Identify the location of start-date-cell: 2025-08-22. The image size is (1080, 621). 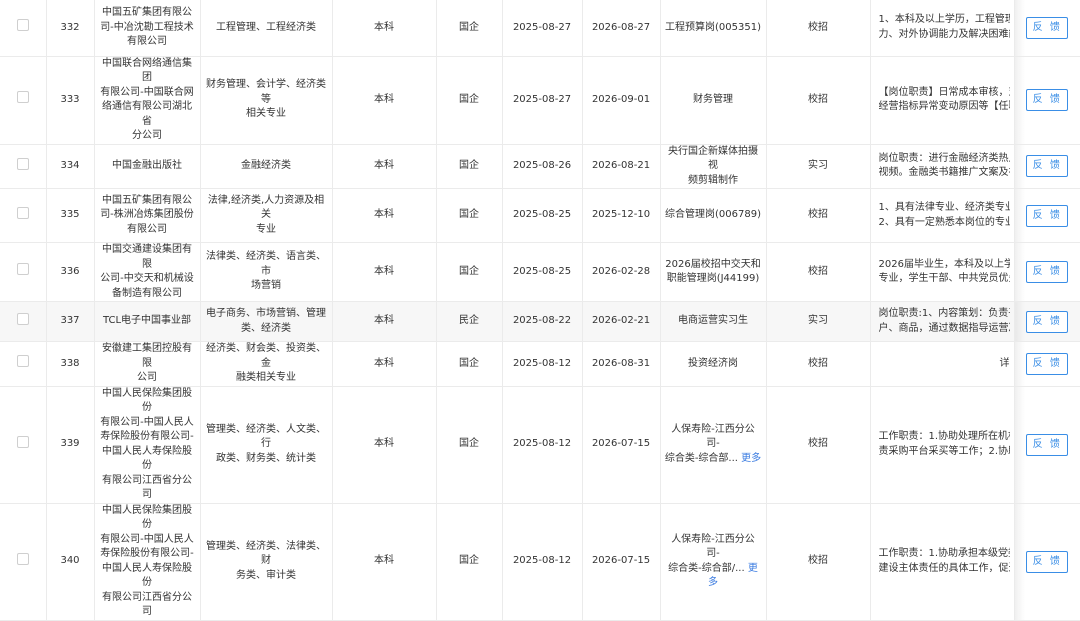
(542, 321).